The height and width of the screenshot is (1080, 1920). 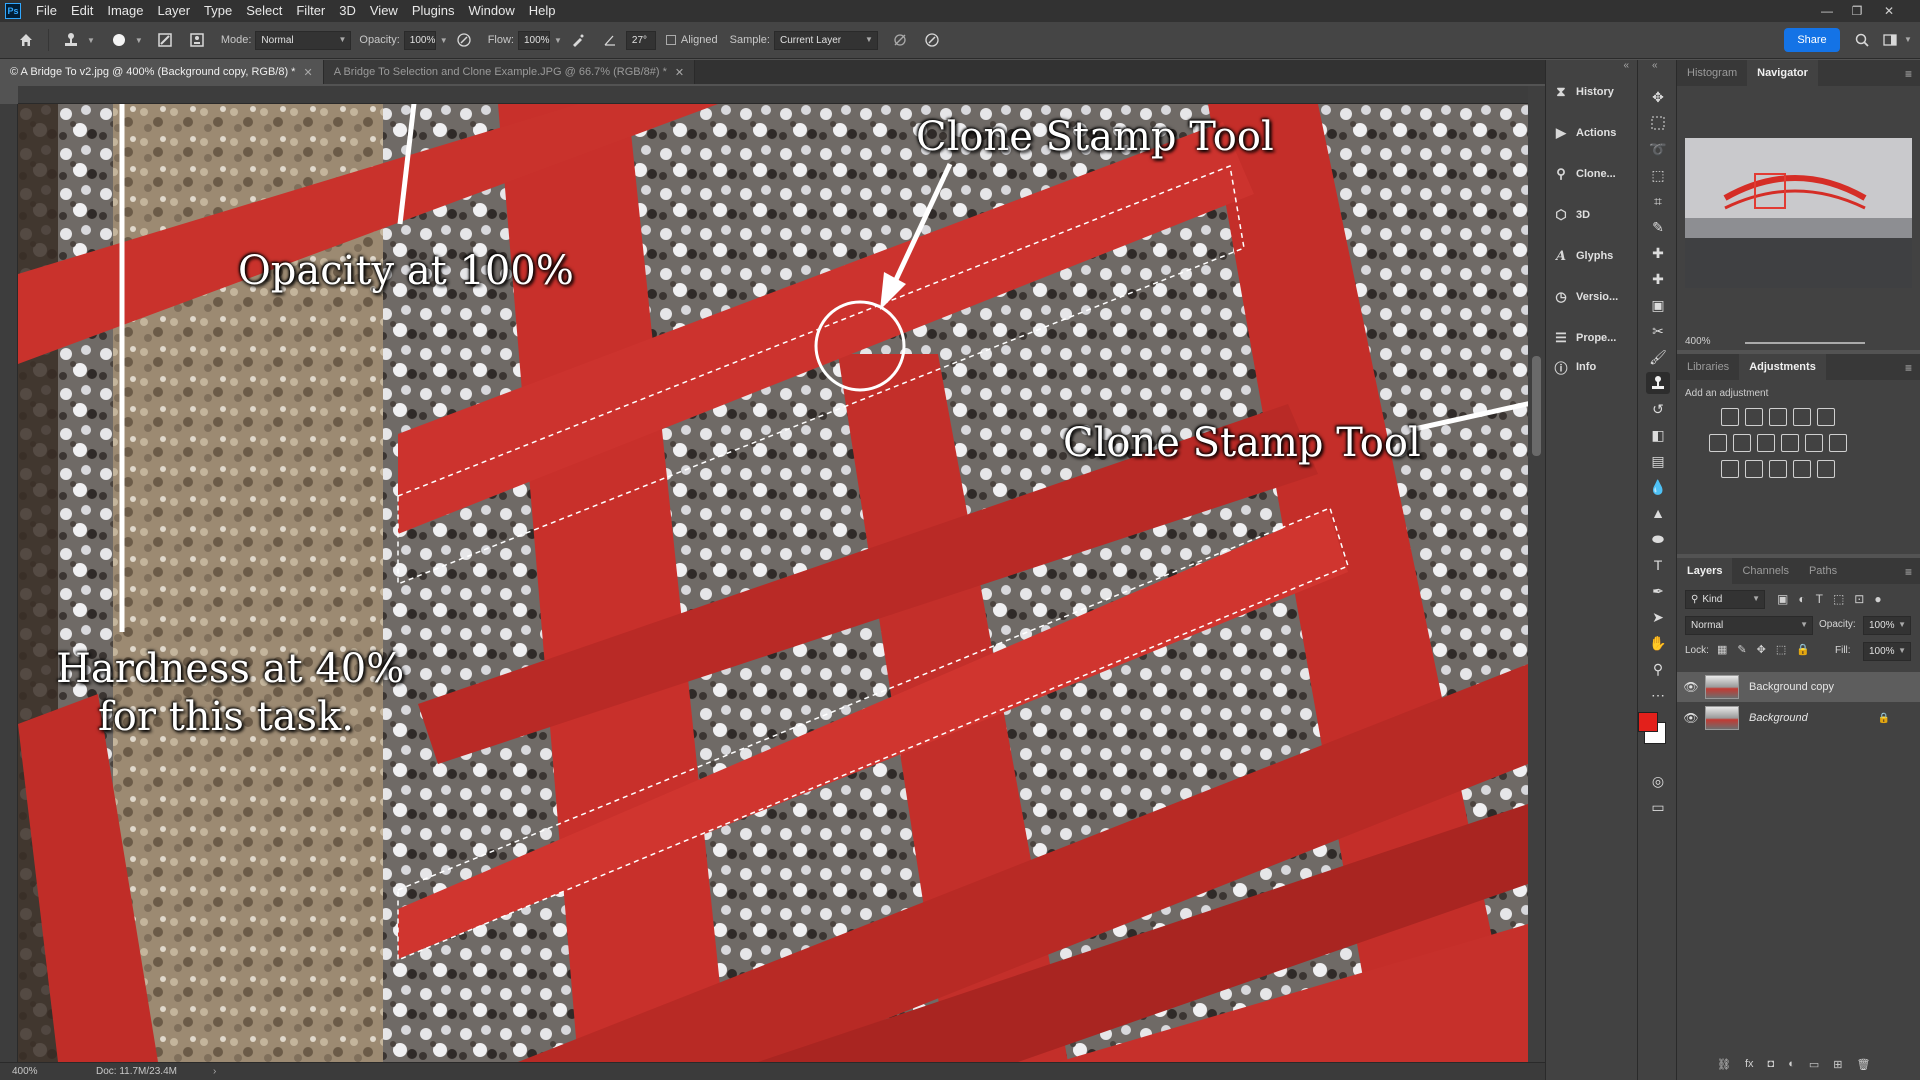 I want to click on channel-mixer-icon, so click(x=1814, y=443).